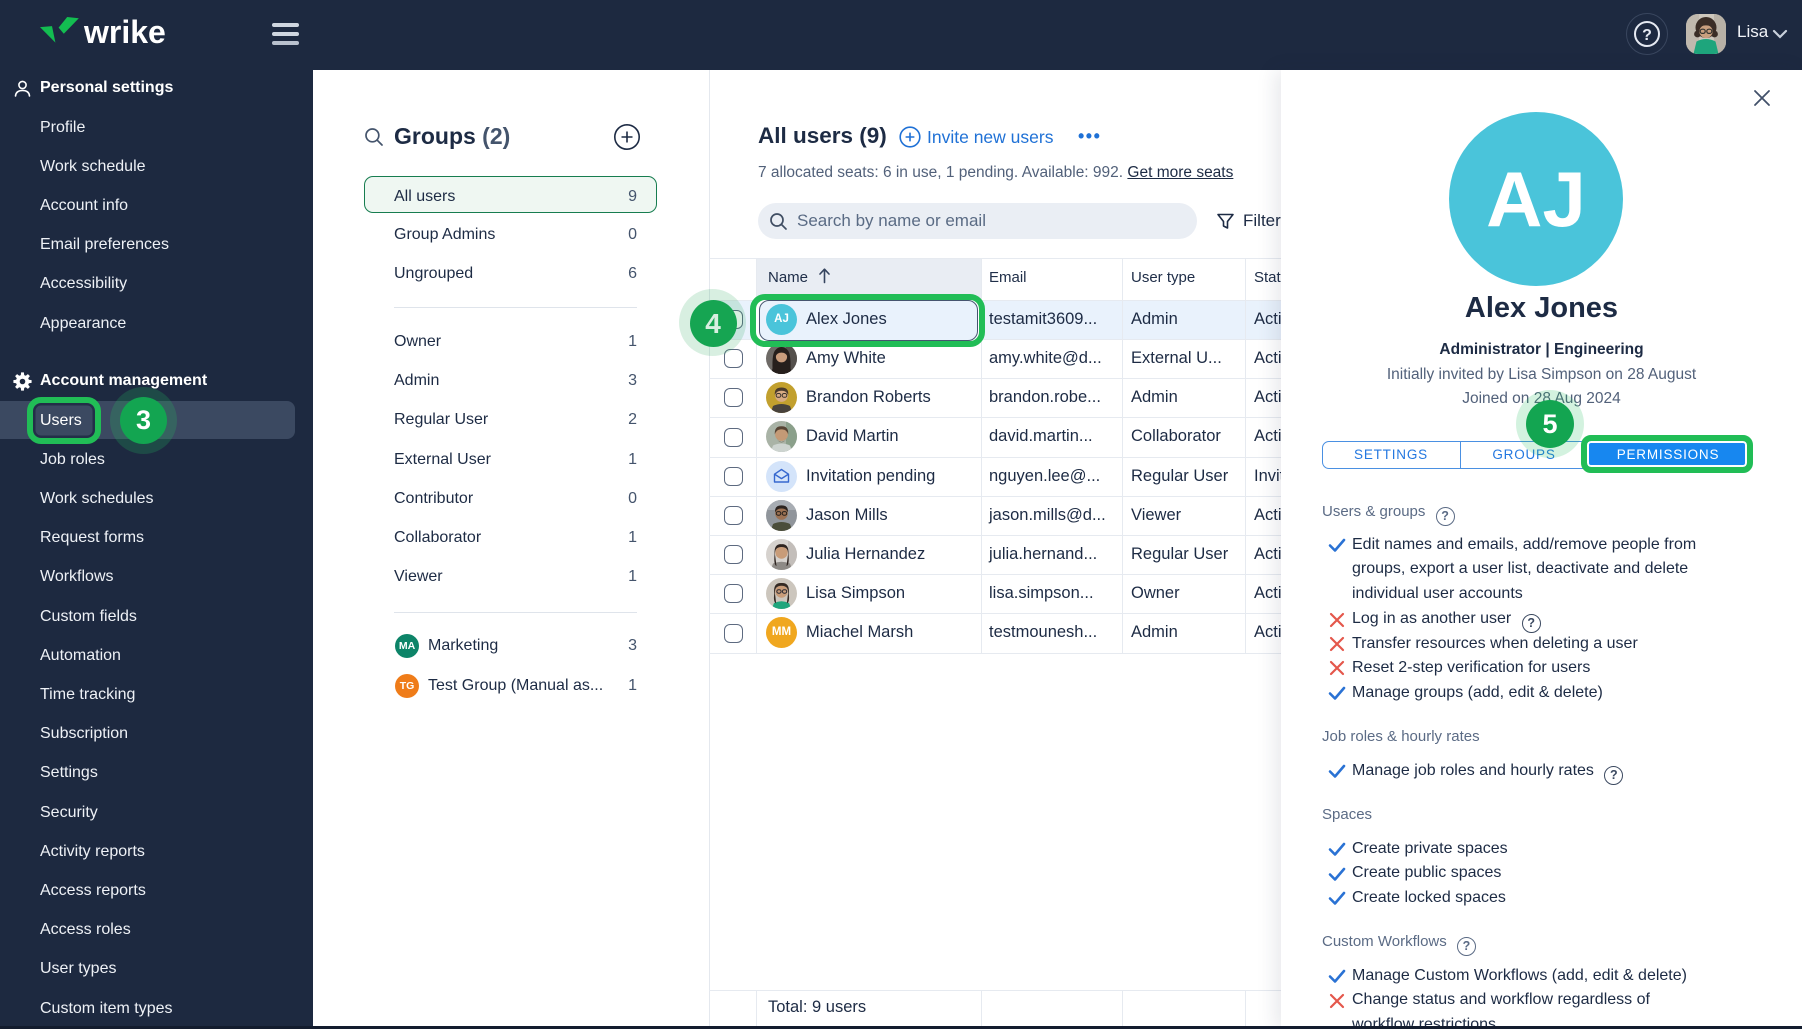 This screenshot has width=1802, height=1029. I want to click on svg-text: wrike, so click(124, 32).